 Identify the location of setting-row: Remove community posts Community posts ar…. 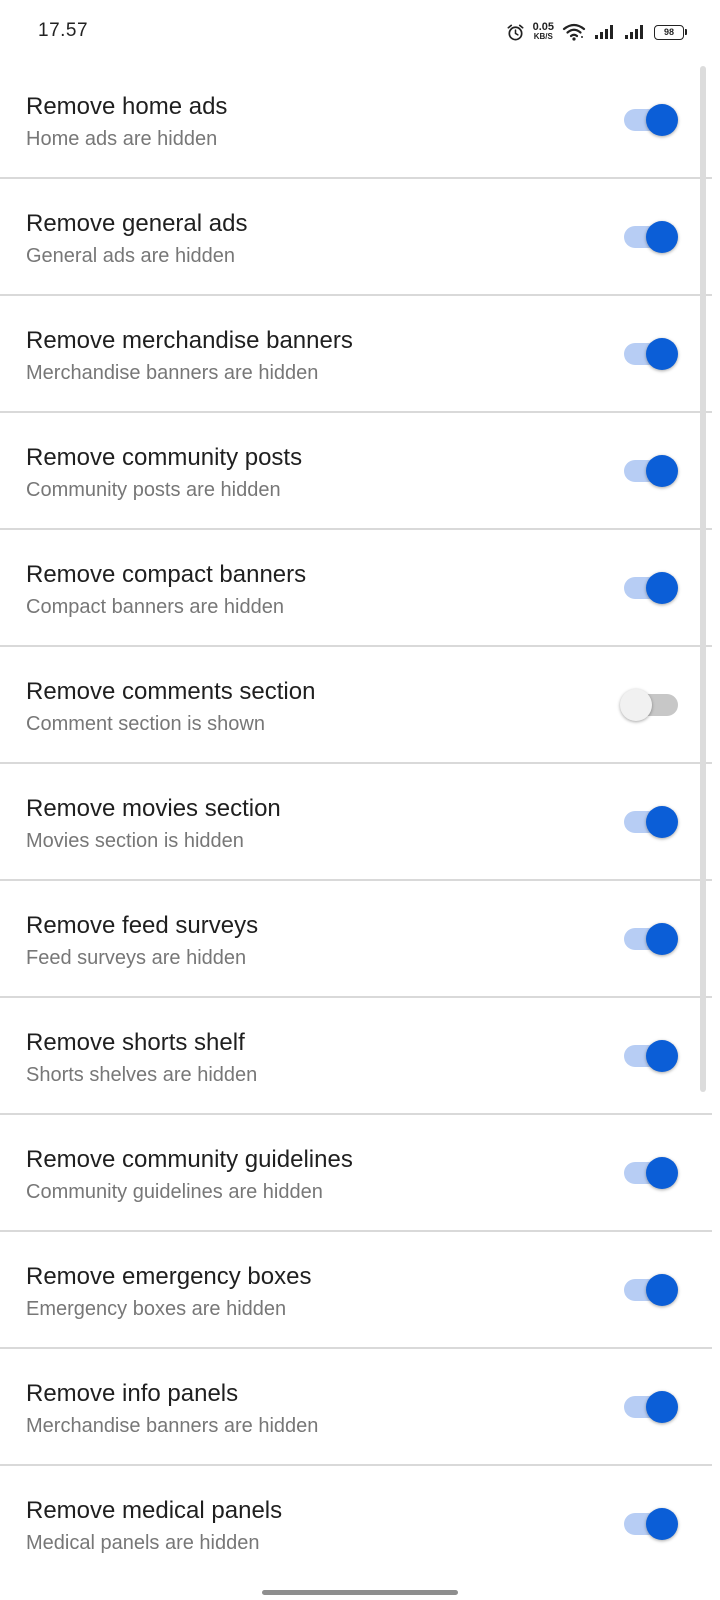
(356, 471).